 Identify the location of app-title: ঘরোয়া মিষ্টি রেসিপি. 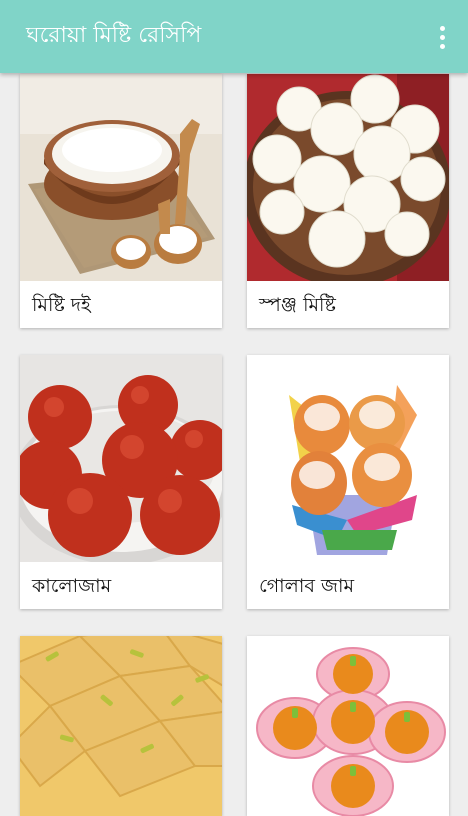
(114, 35).